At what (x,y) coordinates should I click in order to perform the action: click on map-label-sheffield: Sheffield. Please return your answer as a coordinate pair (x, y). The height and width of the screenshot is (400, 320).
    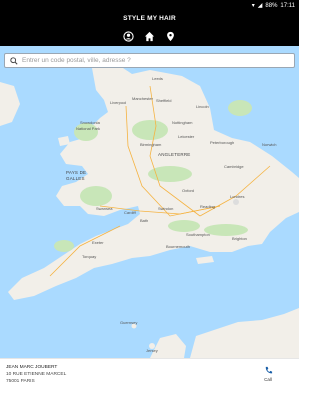
    Looking at the image, I should click on (164, 100).